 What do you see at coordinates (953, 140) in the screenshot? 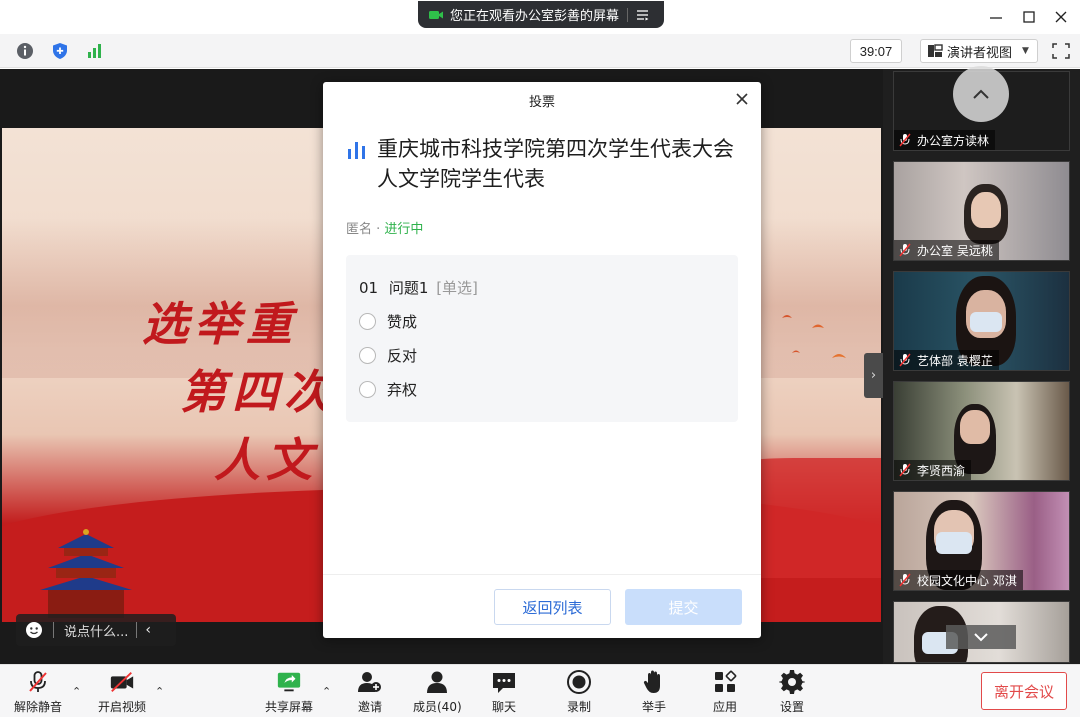
I see `participant-name: 办公室方读林` at bounding box center [953, 140].